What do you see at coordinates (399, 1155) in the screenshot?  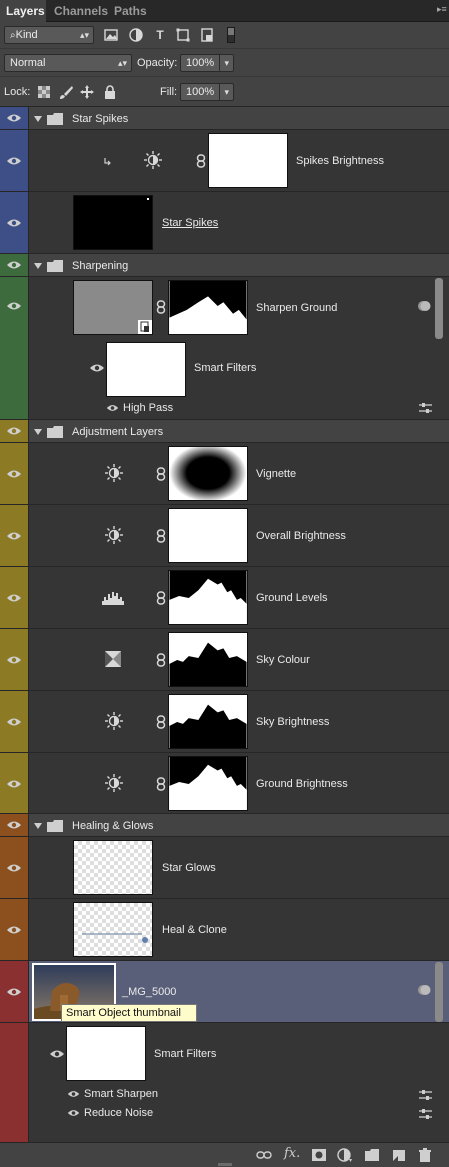 I see `new-layer-icon` at bounding box center [399, 1155].